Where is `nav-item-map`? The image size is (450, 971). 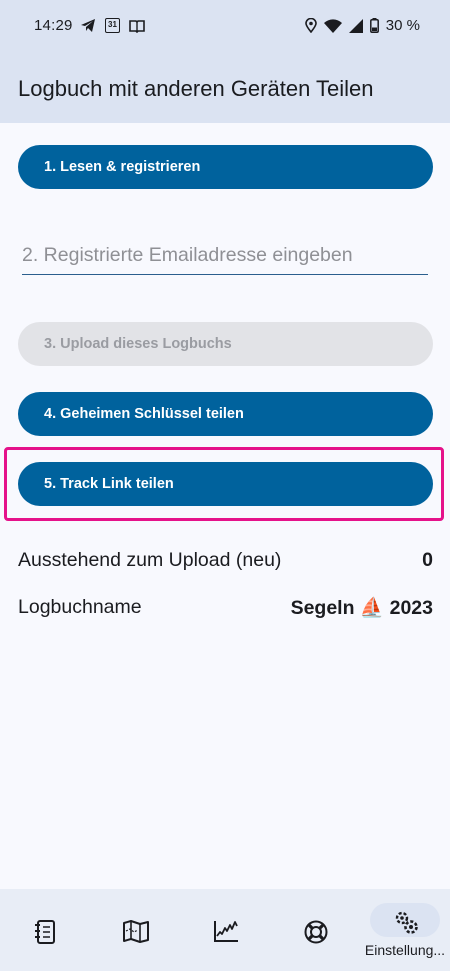 nav-item-map is located at coordinates (135, 930).